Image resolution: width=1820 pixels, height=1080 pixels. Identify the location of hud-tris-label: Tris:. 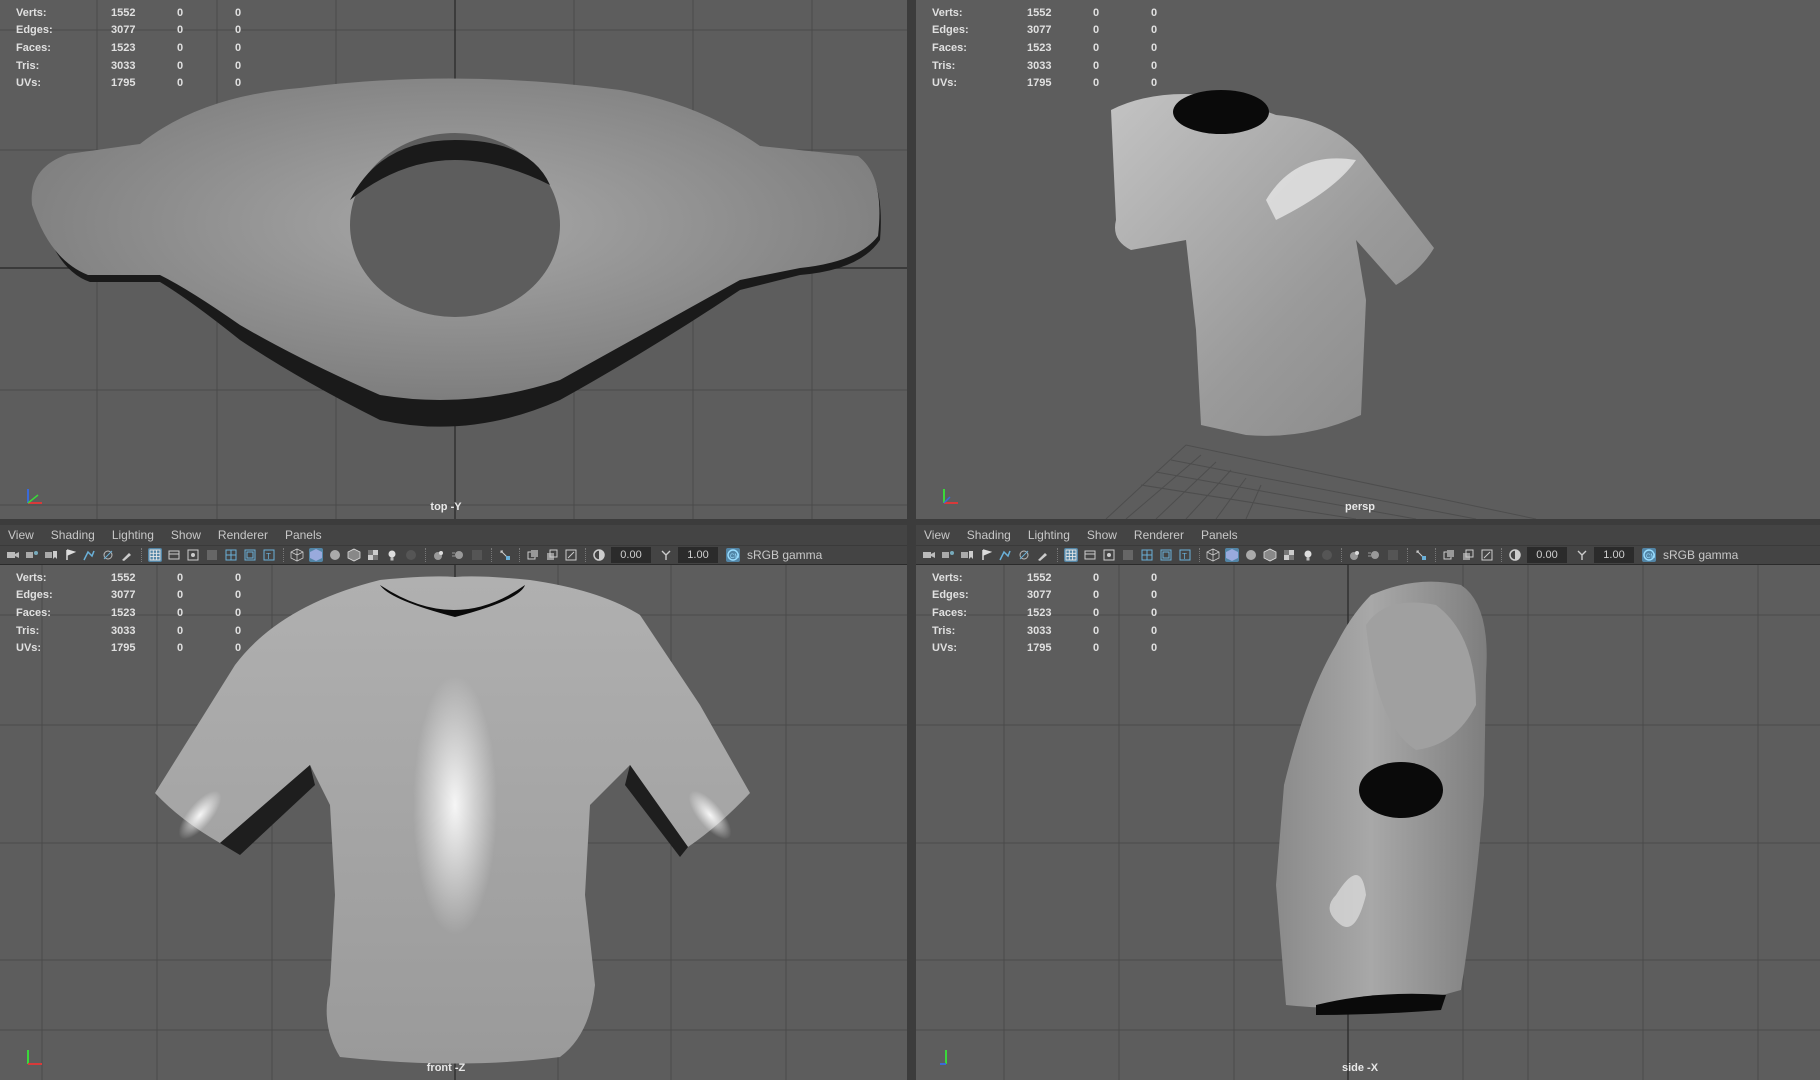
(28, 630).